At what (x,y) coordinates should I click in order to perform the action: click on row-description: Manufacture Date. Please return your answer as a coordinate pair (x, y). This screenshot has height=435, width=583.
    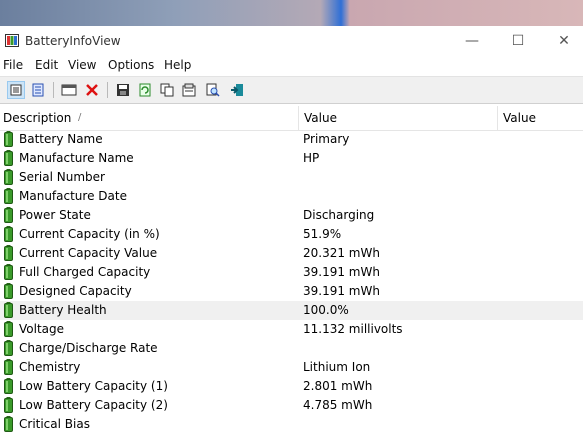
    Looking at the image, I should click on (73, 196).